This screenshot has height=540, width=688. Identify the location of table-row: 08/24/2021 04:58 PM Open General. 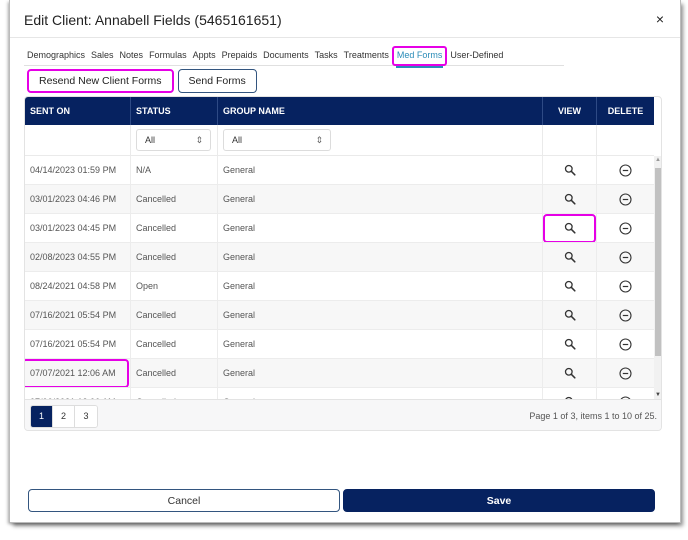
(339, 286).